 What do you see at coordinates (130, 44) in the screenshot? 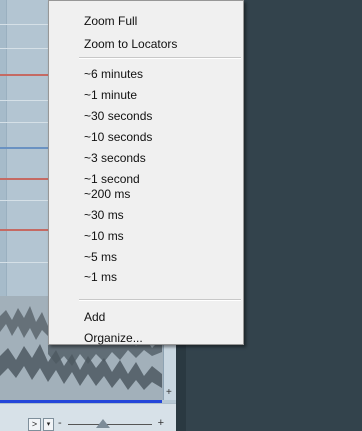
I see `menu-item-zoom-to-locators: Zoom to Locators` at bounding box center [130, 44].